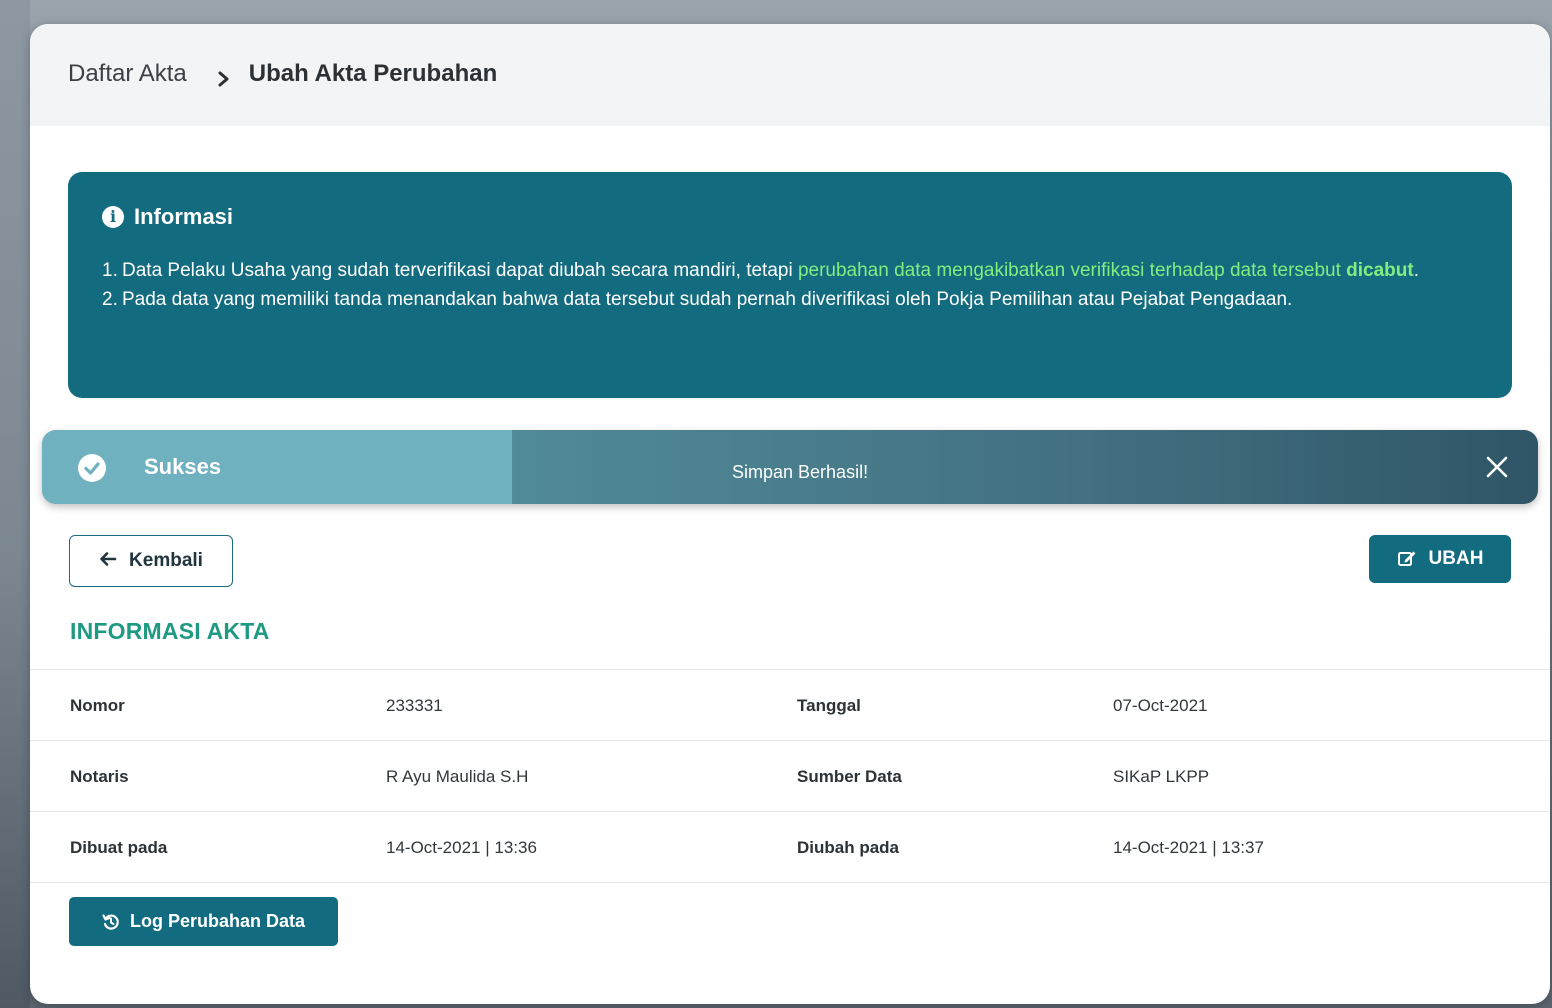 Image resolution: width=1552 pixels, height=1008 pixels. What do you see at coordinates (1188, 847) in the screenshot?
I see `field-value: 14-Oct-2021 | 13:37` at bounding box center [1188, 847].